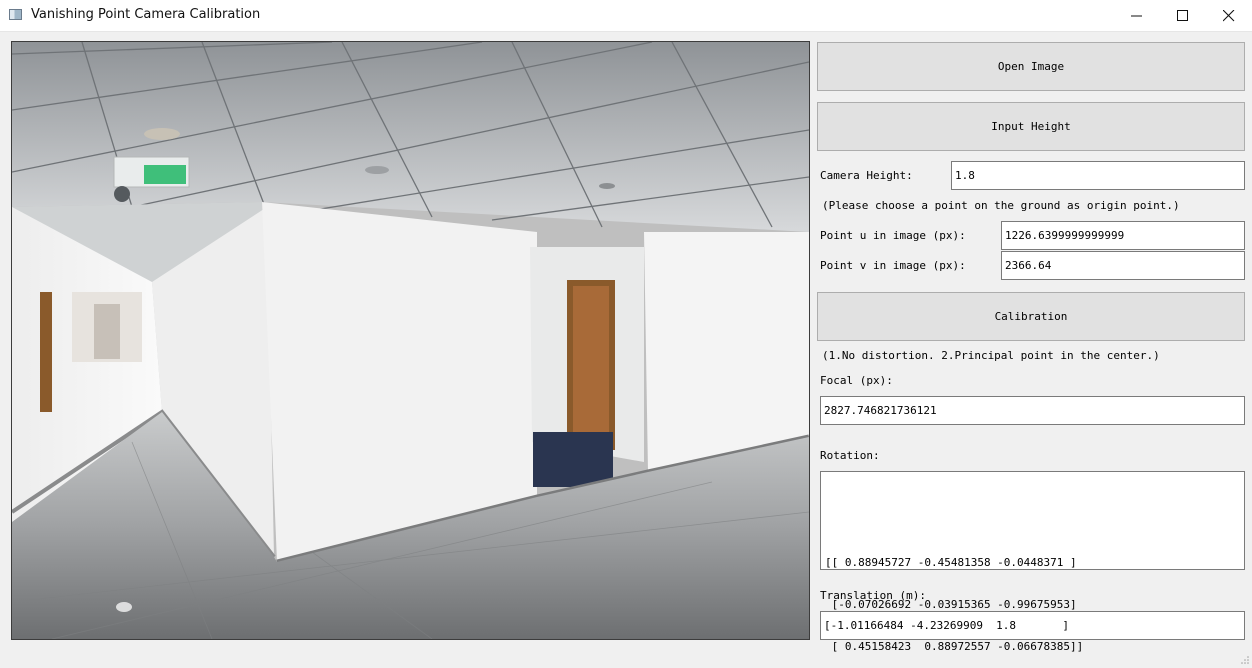 The height and width of the screenshot is (668, 1252). What do you see at coordinates (573, 459) in the screenshot?
I see `carpet` at bounding box center [573, 459].